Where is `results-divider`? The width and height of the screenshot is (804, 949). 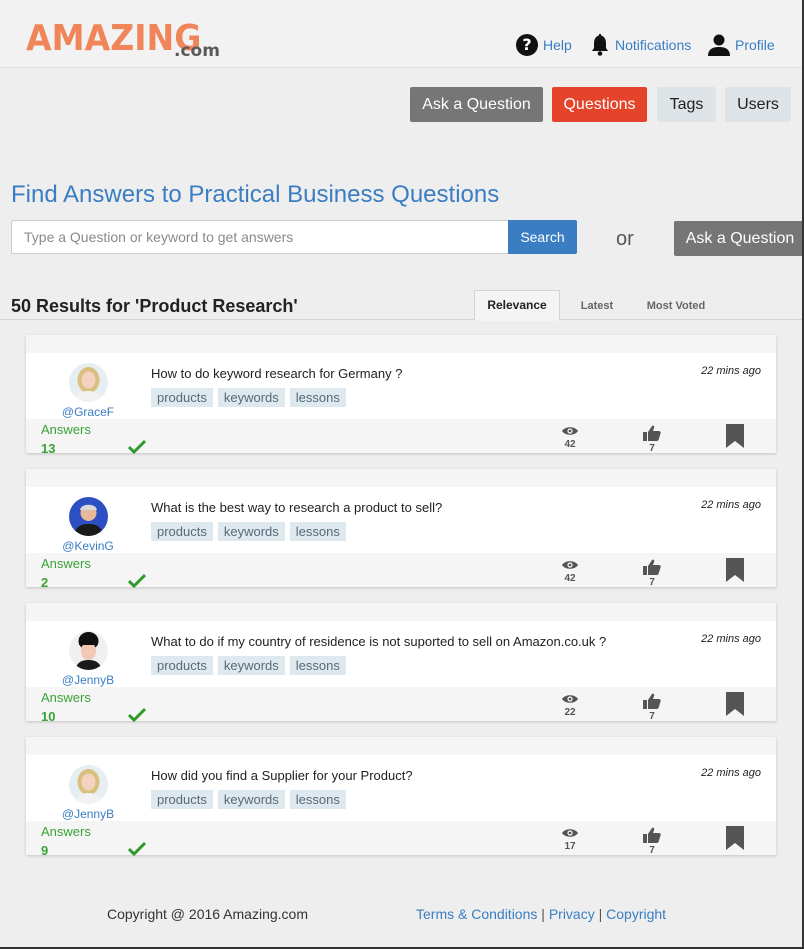
results-divider is located at coordinates (401, 319).